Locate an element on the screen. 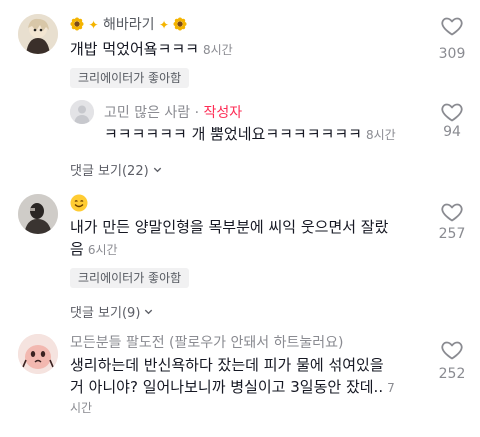  reply-time: 8시간 is located at coordinates (380, 135).